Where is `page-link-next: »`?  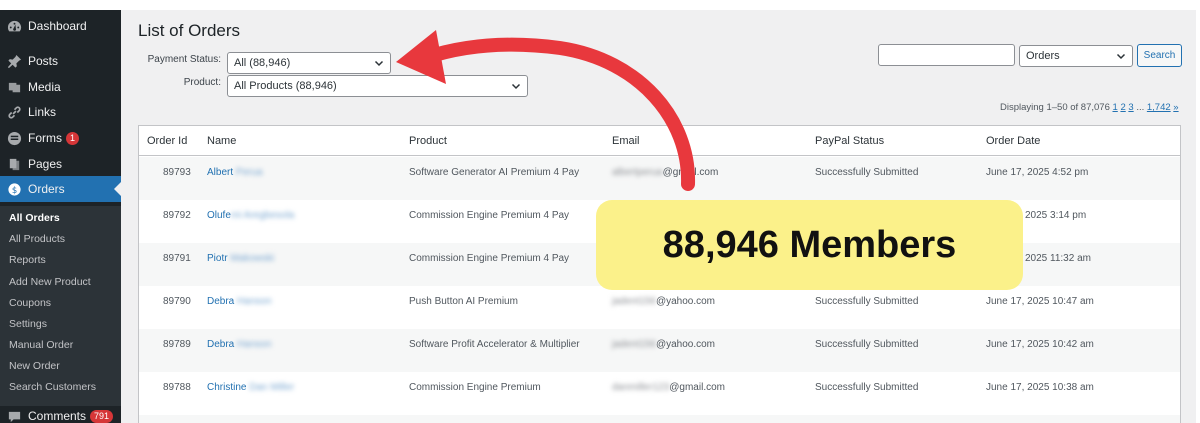
page-link-next: » is located at coordinates (1175, 107).